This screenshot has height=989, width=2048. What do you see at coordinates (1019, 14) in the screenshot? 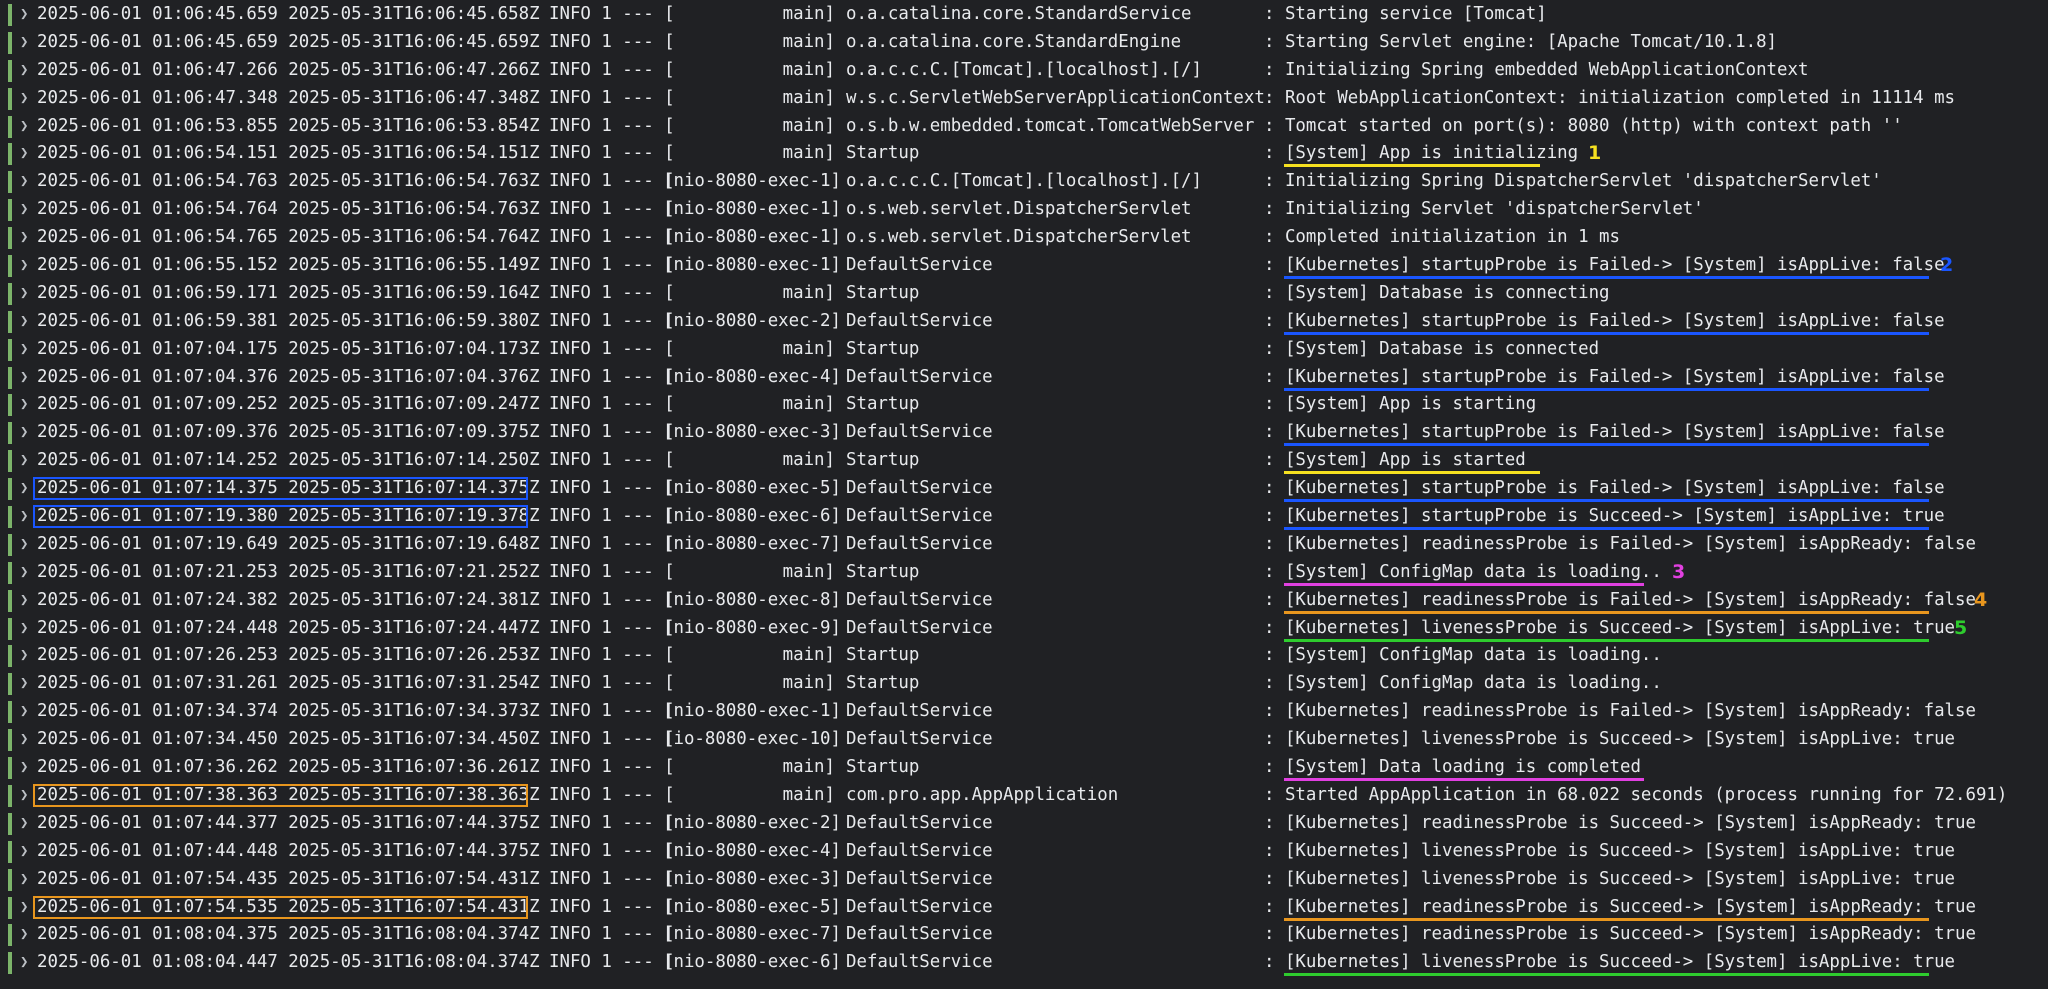
I see `log-logger: o.a.catalina.core.StandardService` at bounding box center [1019, 14].